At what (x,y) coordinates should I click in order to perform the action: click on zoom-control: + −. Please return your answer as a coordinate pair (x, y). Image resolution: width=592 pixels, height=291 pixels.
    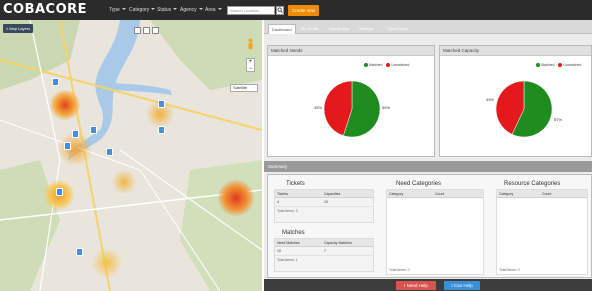
    Looking at the image, I should click on (250, 65).